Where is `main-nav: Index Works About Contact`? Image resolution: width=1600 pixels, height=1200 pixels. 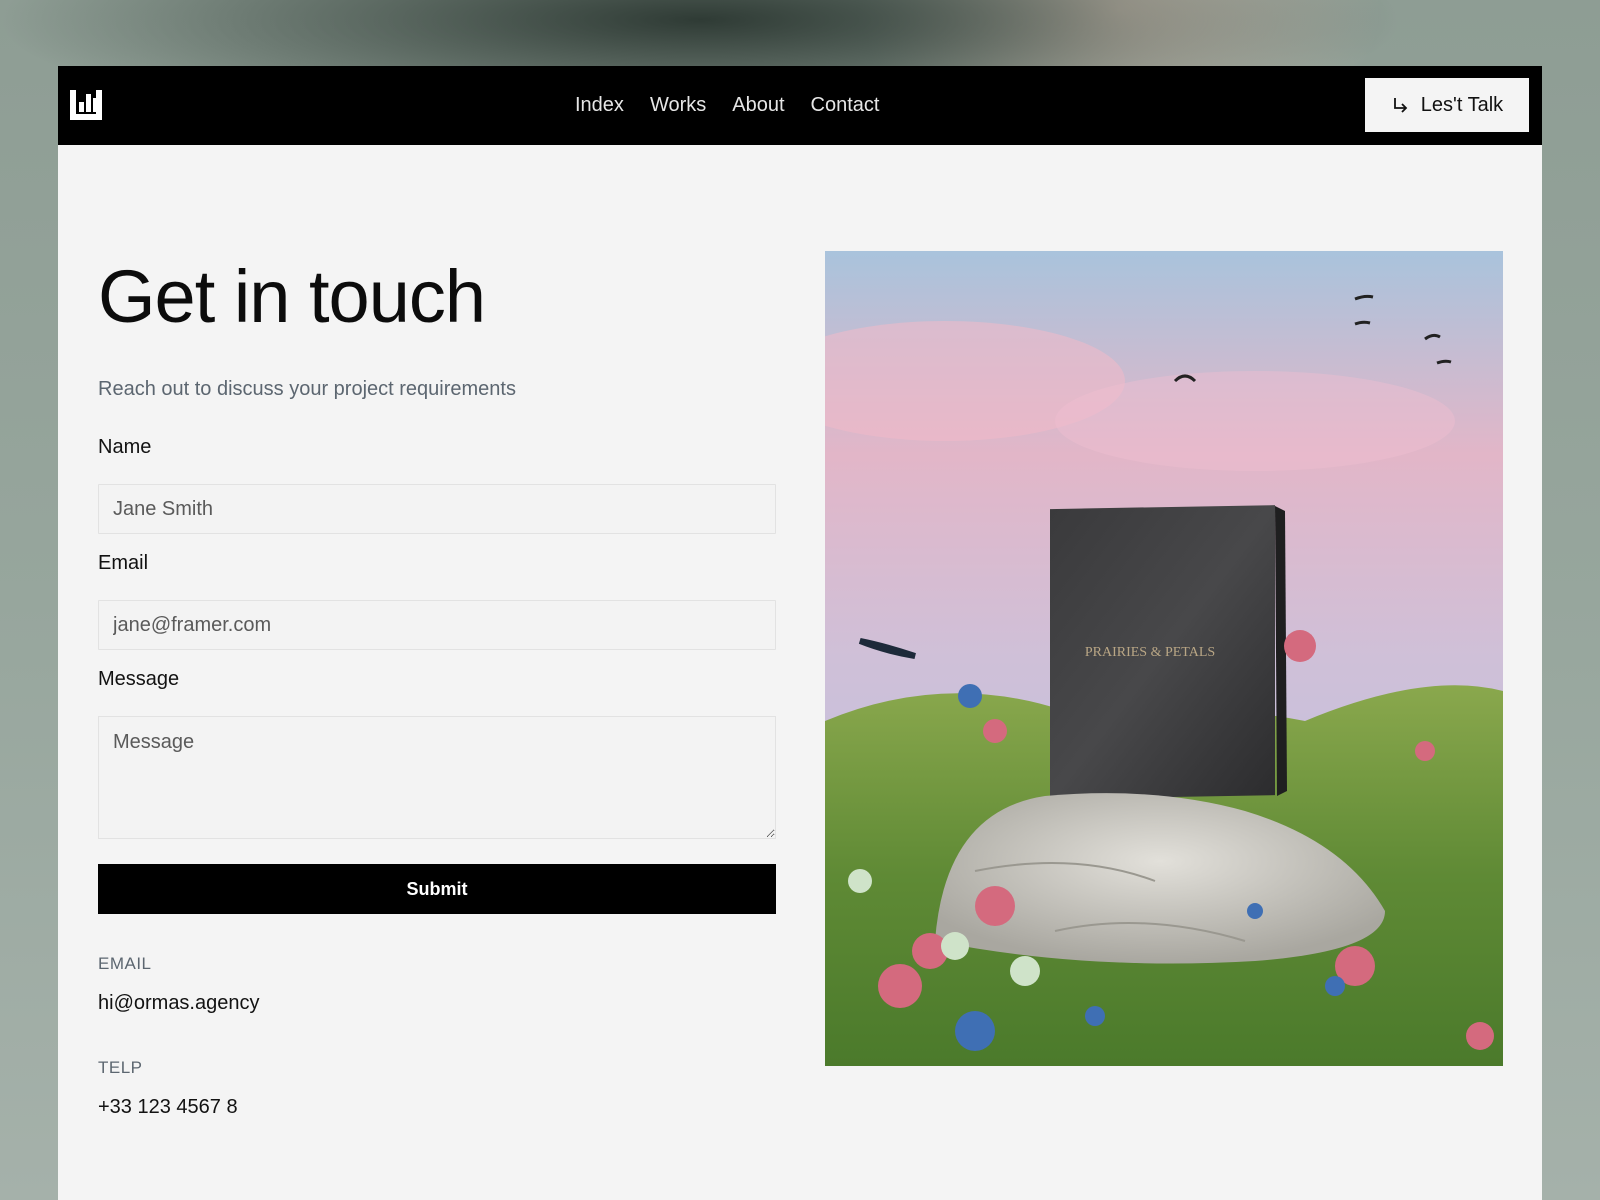
main-nav: Index Works About Contact is located at coordinates (727, 105).